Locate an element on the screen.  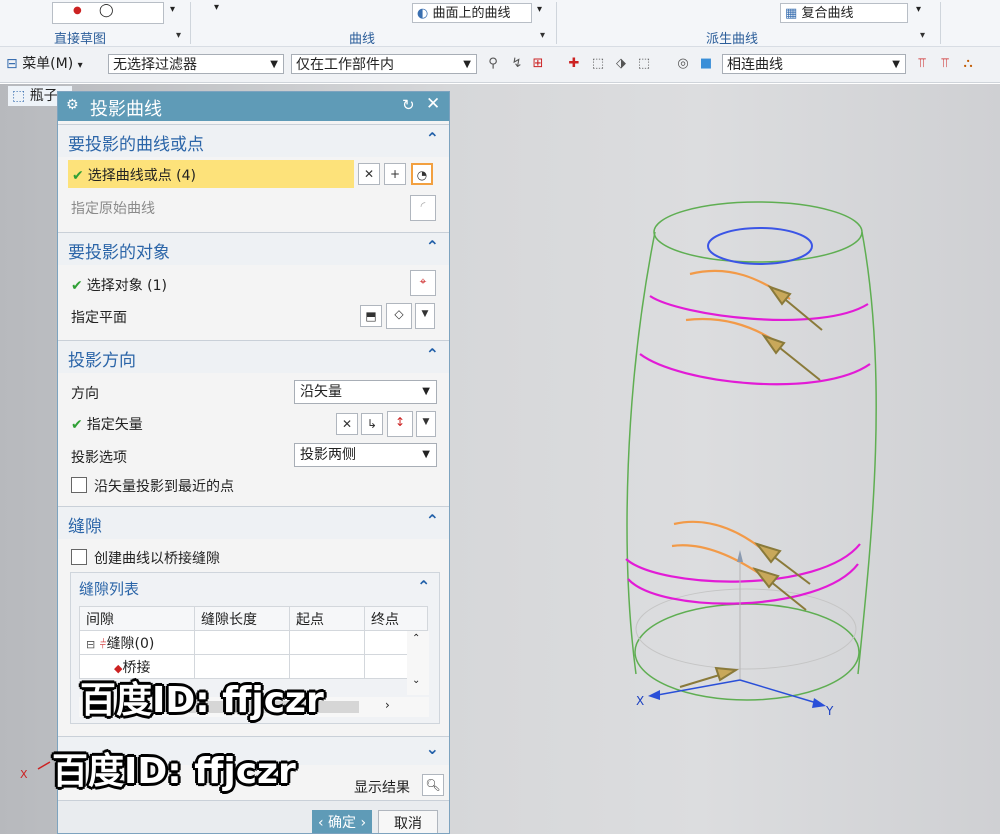
dialog-footer: ‹ 确定 › 取消 is located at coordinates (253, 816).